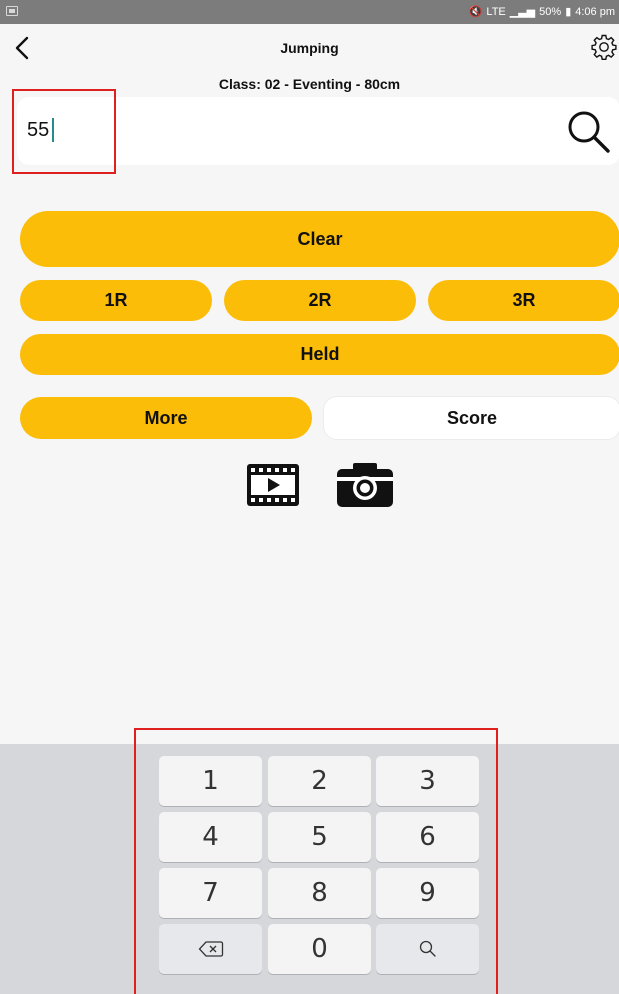 The width and height of the screenshot is (619, 994). Describe the element at coordinates (604, 47) in the screenshot. I see `settings-gear-icon` at that location.